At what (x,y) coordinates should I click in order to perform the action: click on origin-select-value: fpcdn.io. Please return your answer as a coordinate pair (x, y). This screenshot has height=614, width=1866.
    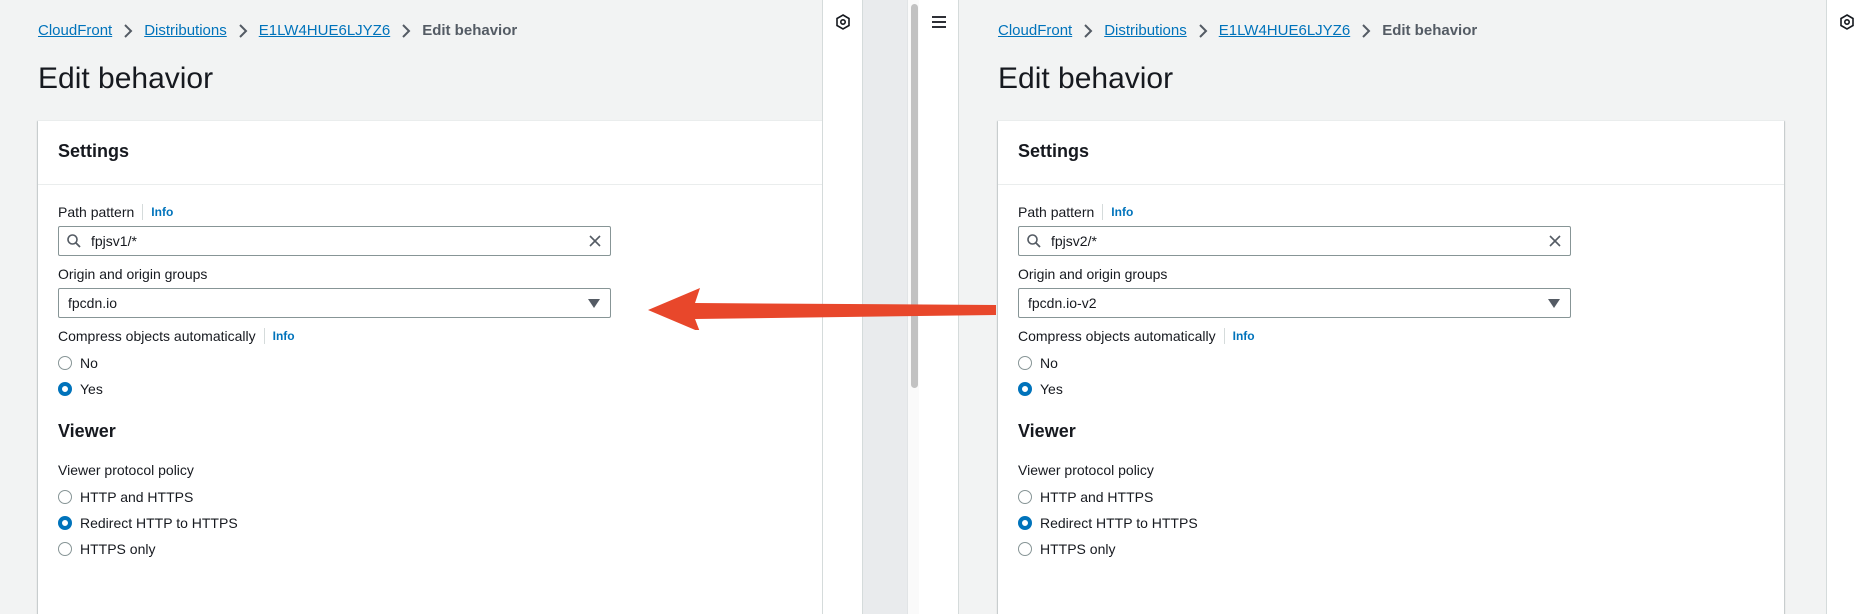
    Looking at the image, I should click on (93, 303).